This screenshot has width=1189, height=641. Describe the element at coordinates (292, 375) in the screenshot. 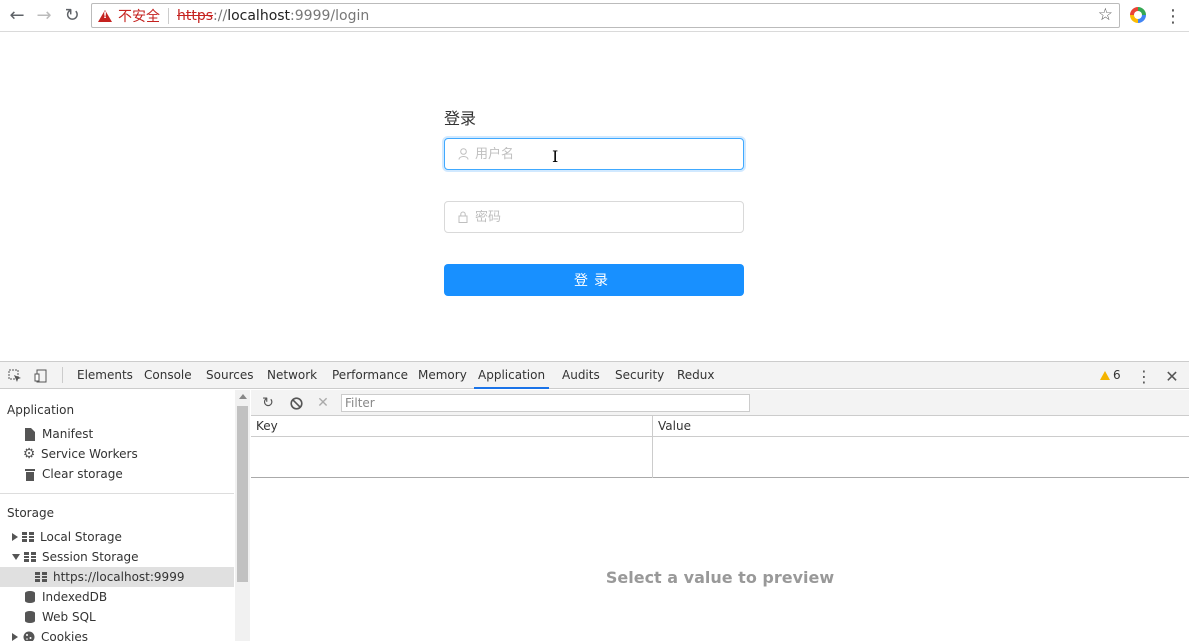

I see `tab-network: Network` at that location.